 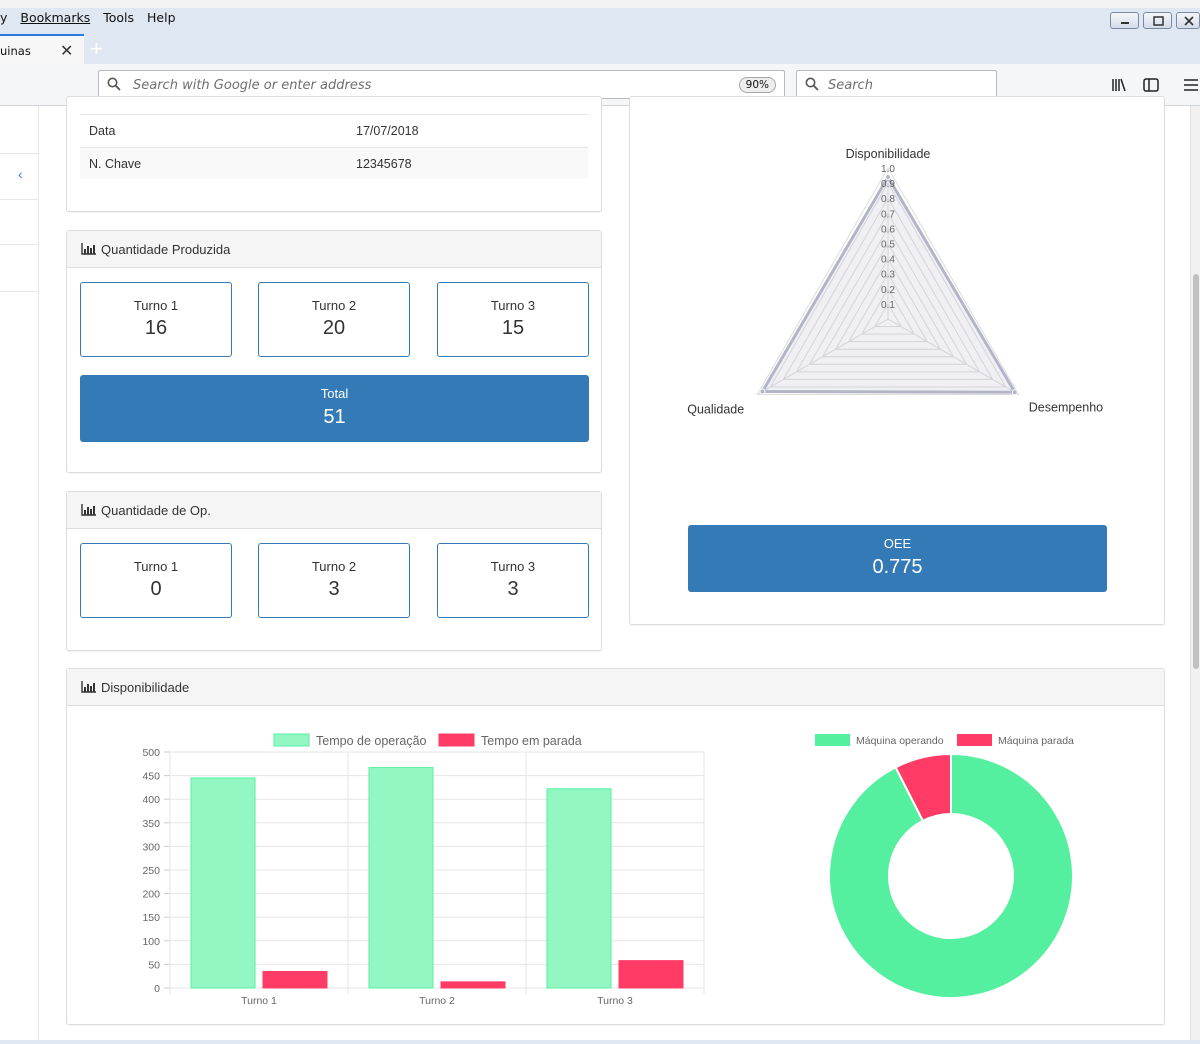 I want to click on new-tab-icon: +, so click(x=96, y=49).